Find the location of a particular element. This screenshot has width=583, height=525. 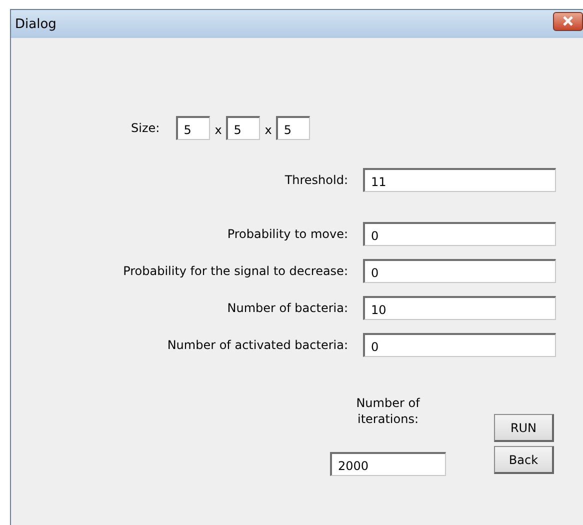

parameter-label: Number of bacteria: is located at coordinates (287, 308).